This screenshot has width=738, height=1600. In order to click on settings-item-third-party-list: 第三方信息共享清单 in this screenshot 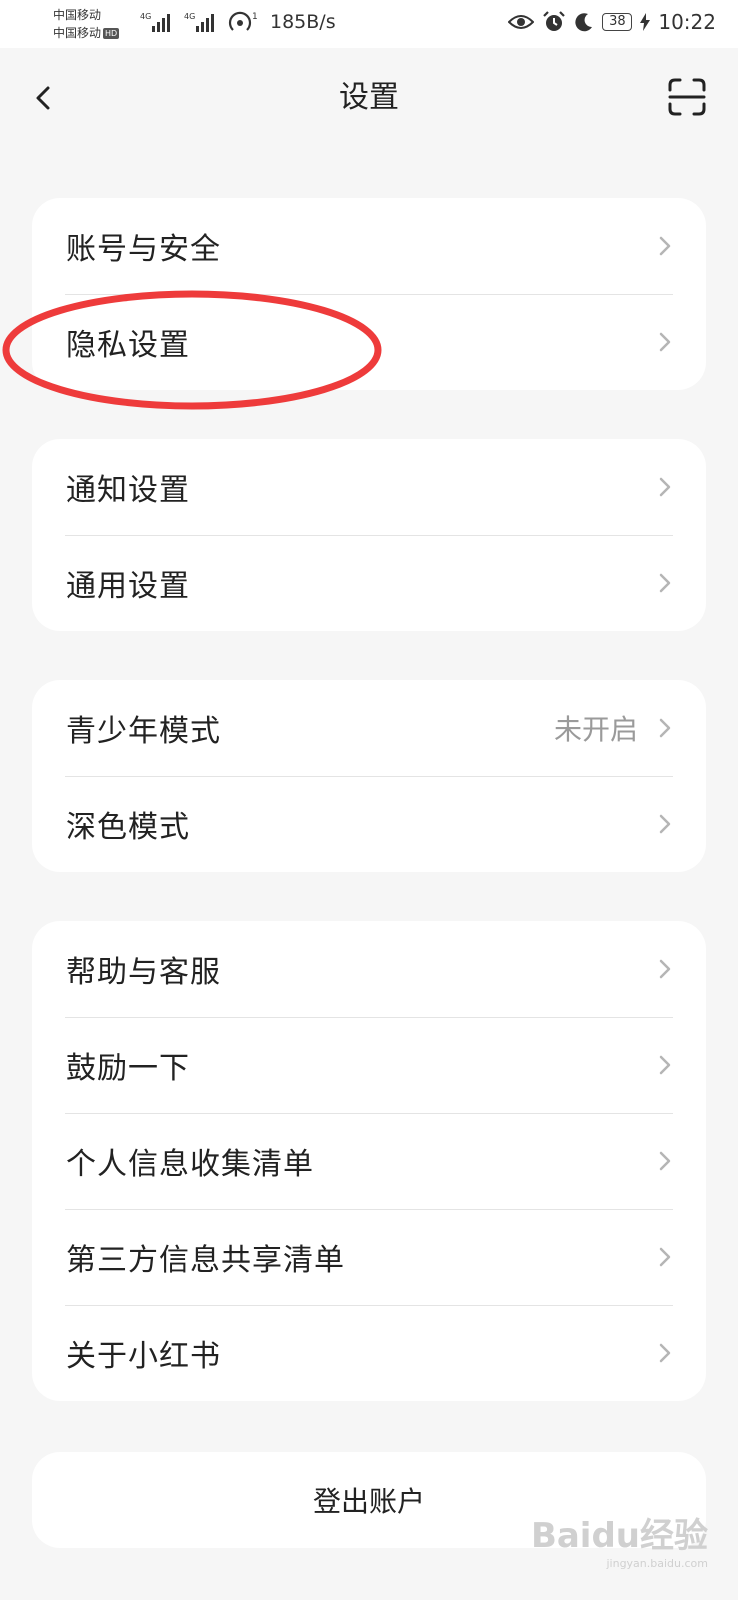, I will do `click(369, 1257)`.